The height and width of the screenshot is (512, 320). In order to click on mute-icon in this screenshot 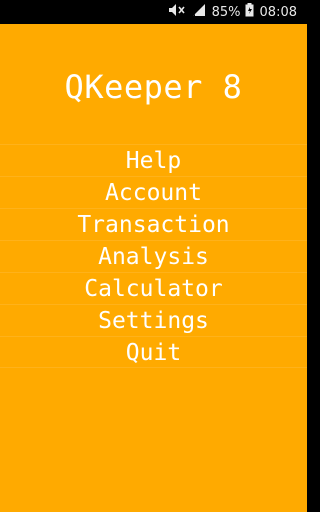, I will do `click(177, 12)`.